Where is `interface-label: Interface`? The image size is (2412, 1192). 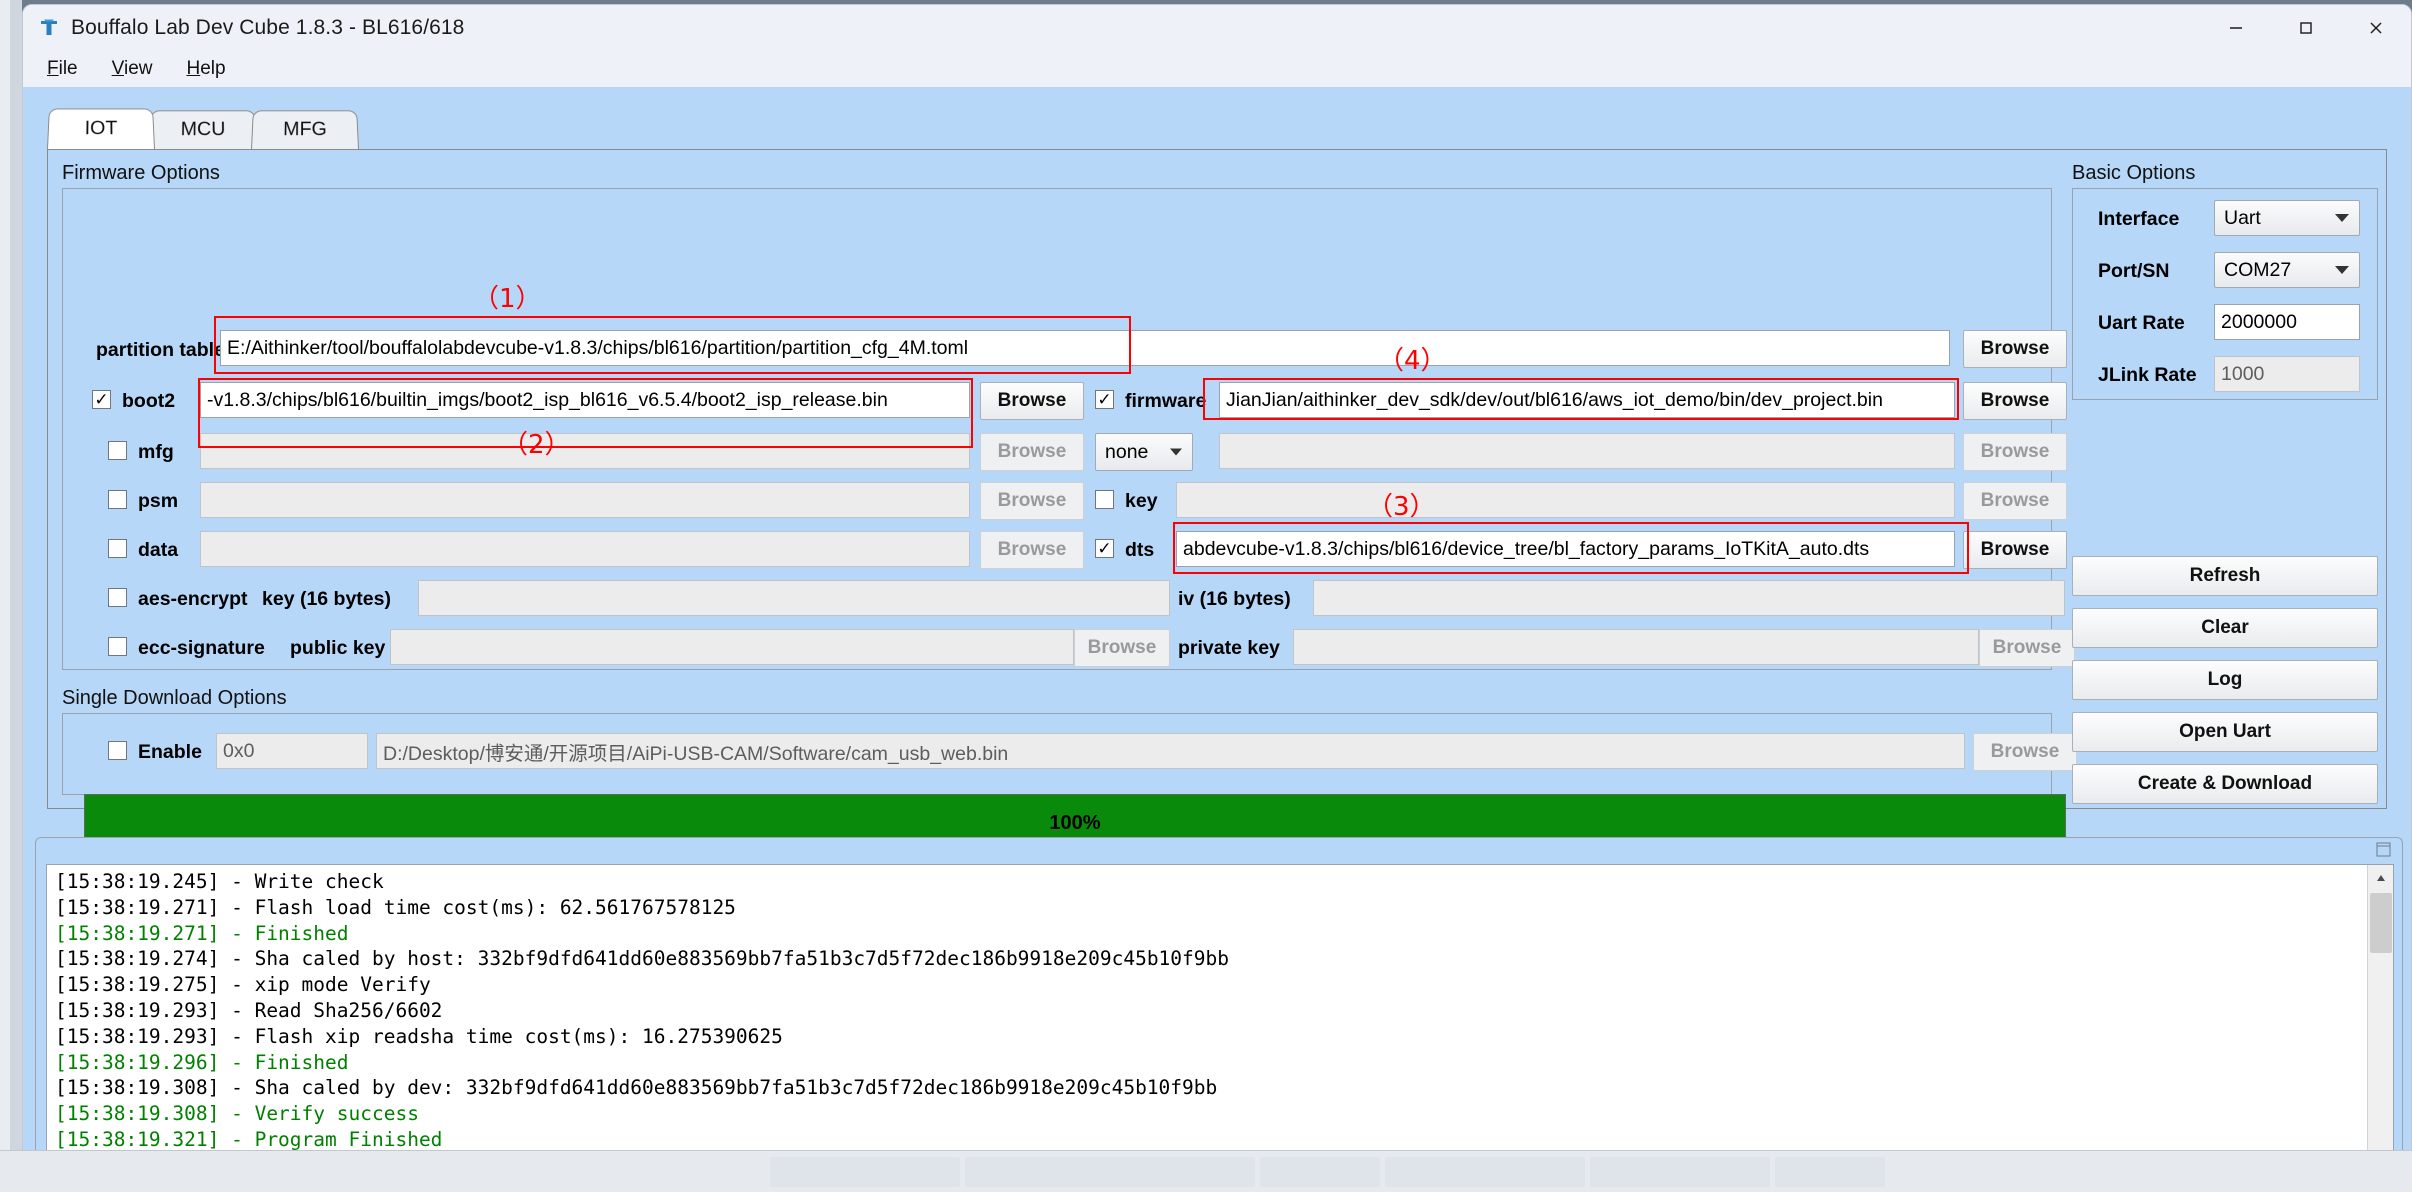
interface-label: Interface is located at coordinates (2139, 219).